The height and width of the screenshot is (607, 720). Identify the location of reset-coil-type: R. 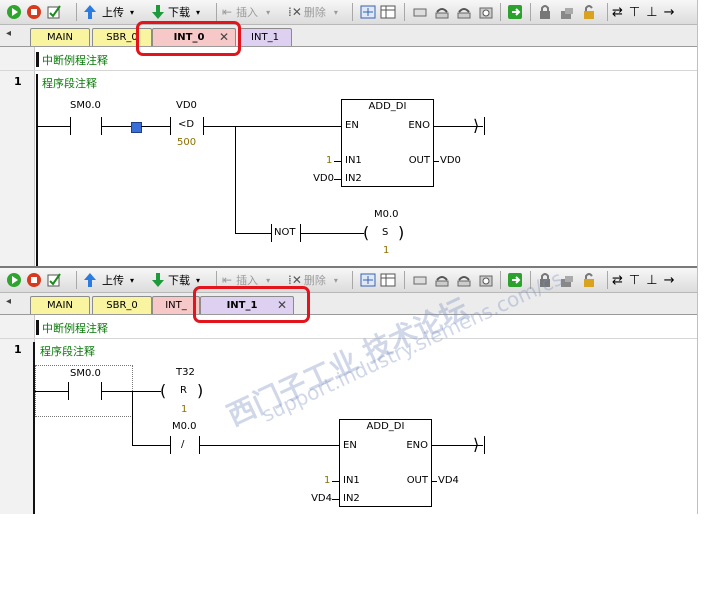
(183, 390).